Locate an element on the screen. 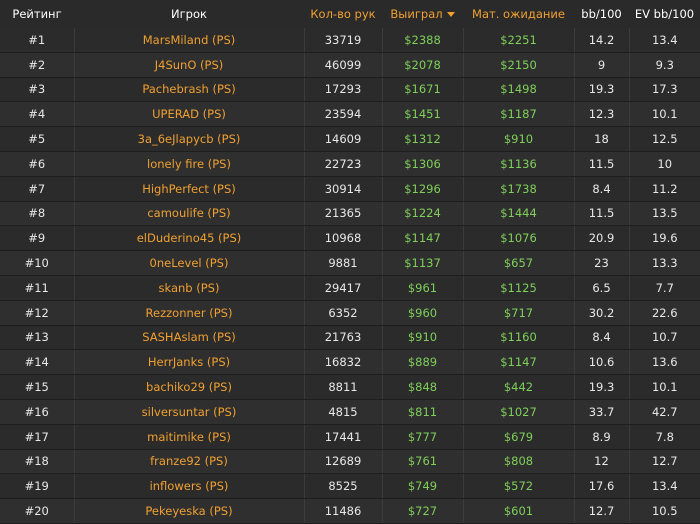 The image size is (700, 524). player-link: J4SunO (PS) is located at coordinates (189, 65).